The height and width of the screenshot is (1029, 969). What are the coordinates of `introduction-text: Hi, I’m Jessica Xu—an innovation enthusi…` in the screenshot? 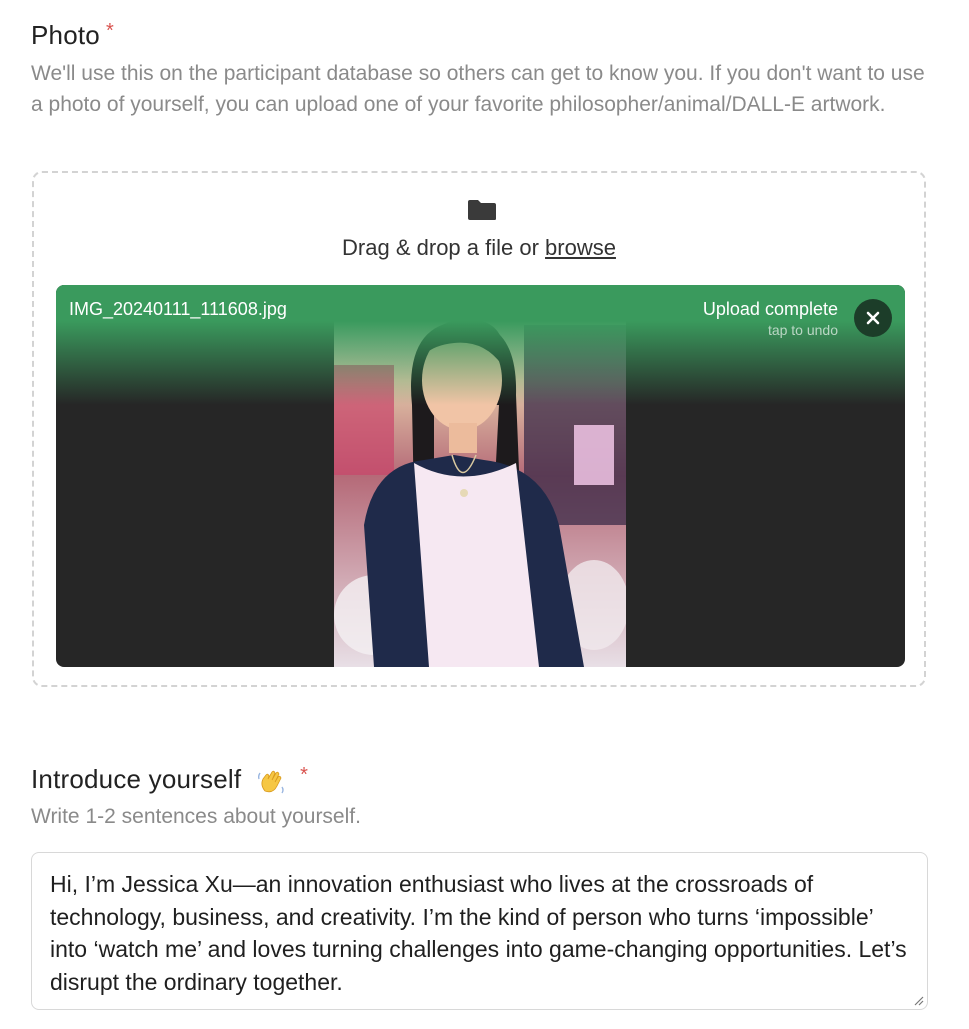 It's located at (478, 933).